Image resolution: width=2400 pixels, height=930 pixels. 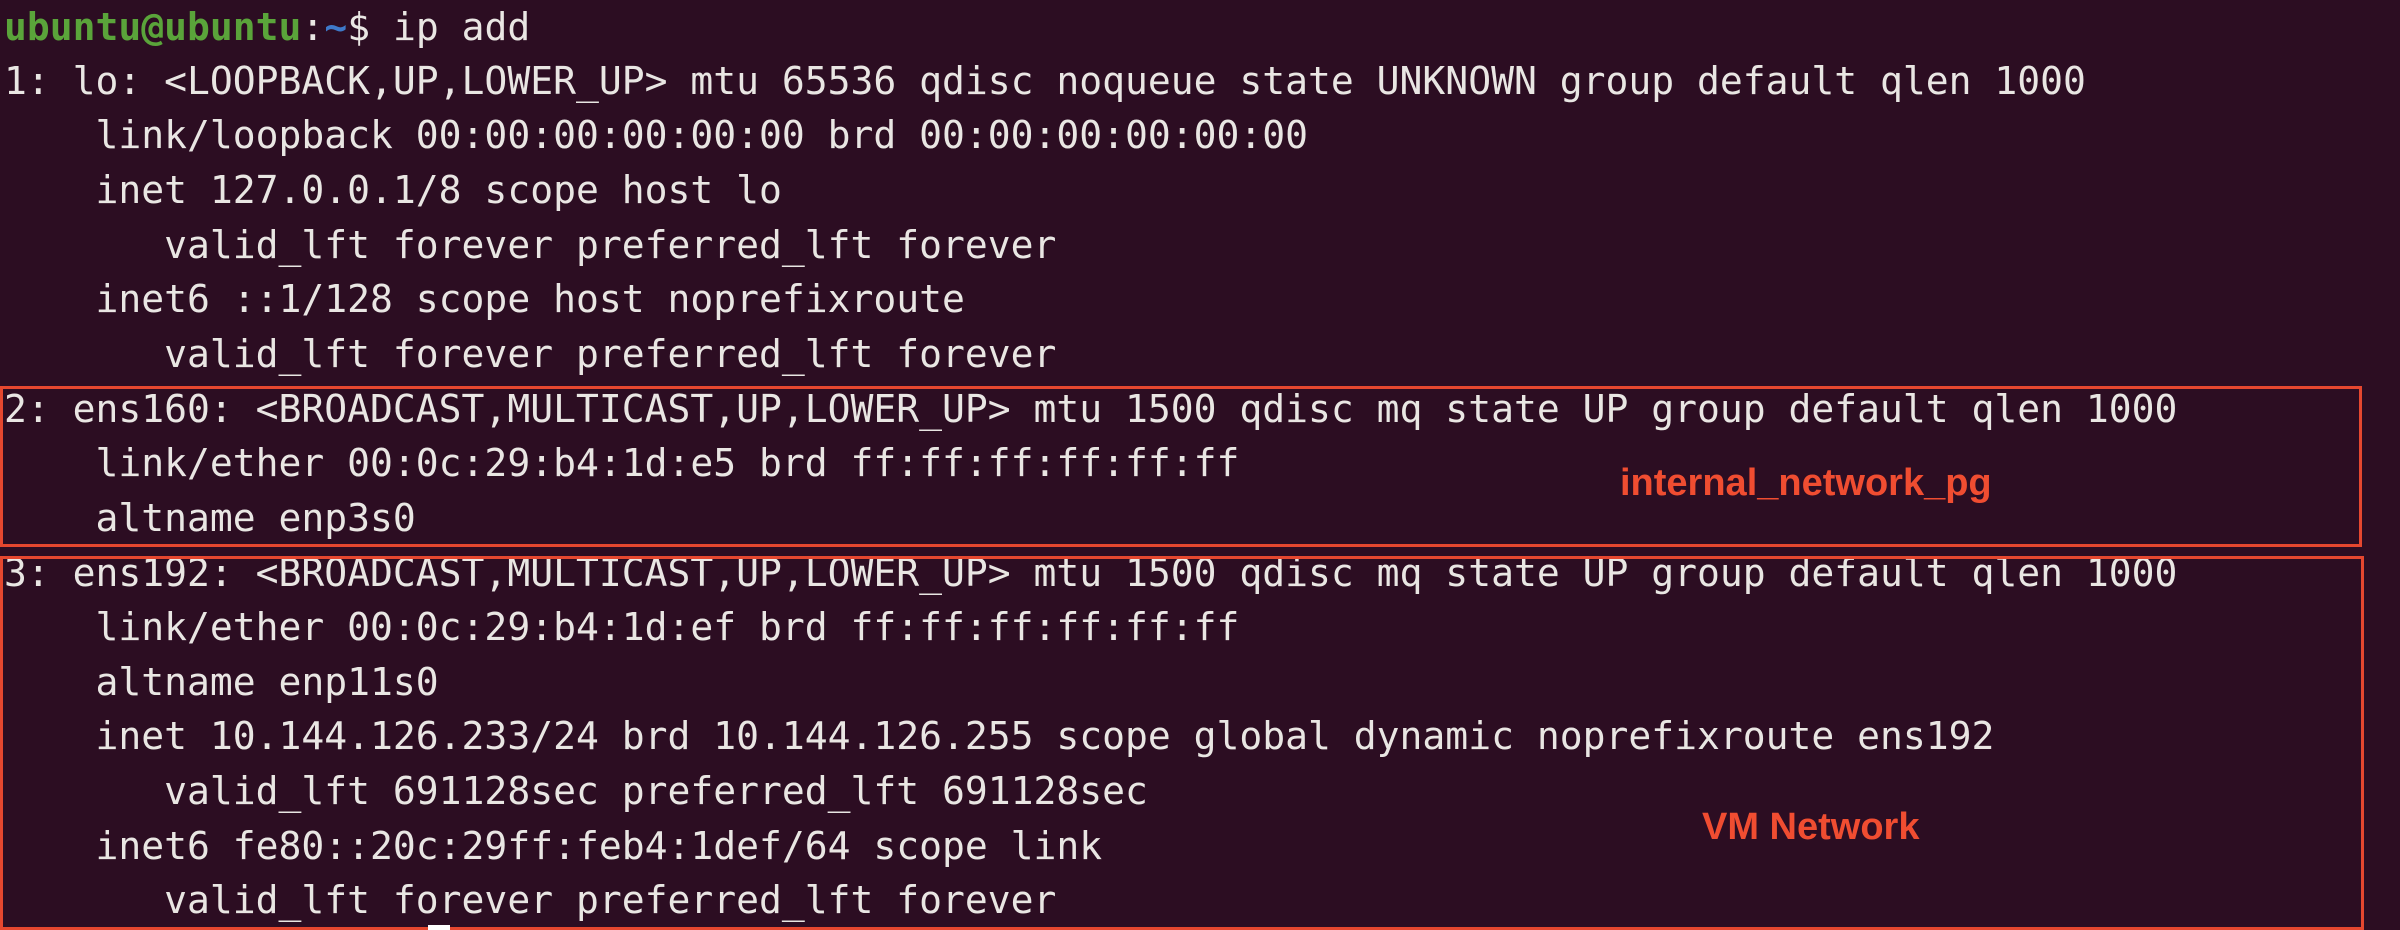 I want to click on prompt-user: ubuntu@ubuntu, so click(x=153, y=27).